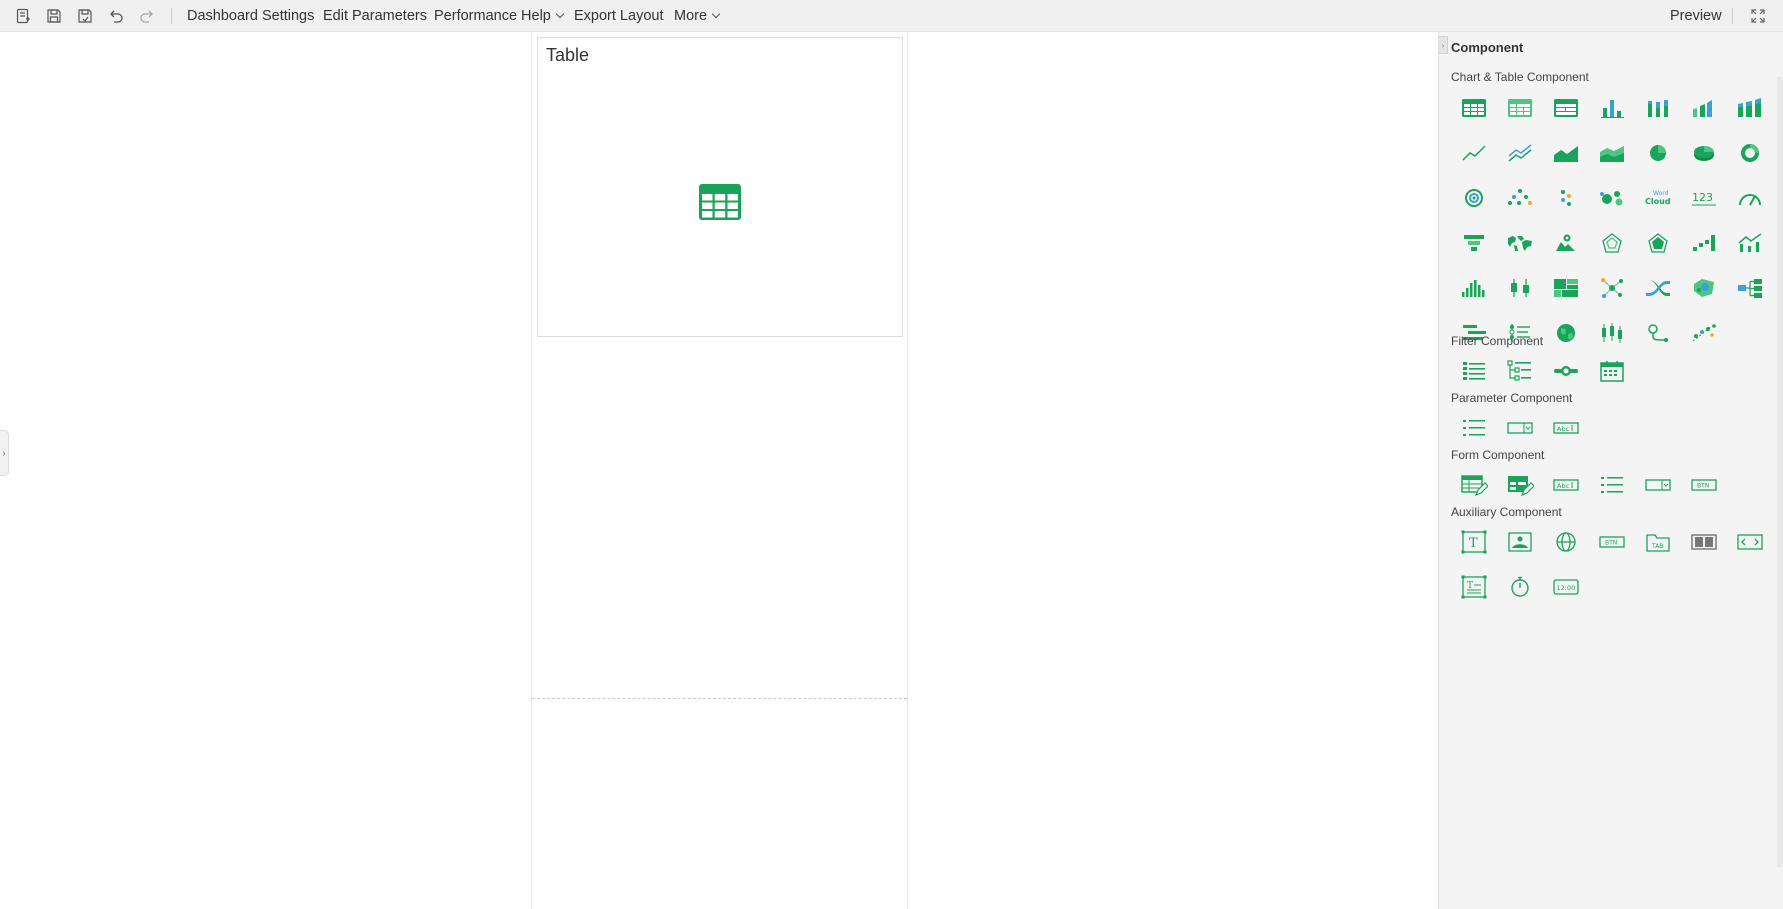  I want to click on ring-chart-component, so click(1750, 153).